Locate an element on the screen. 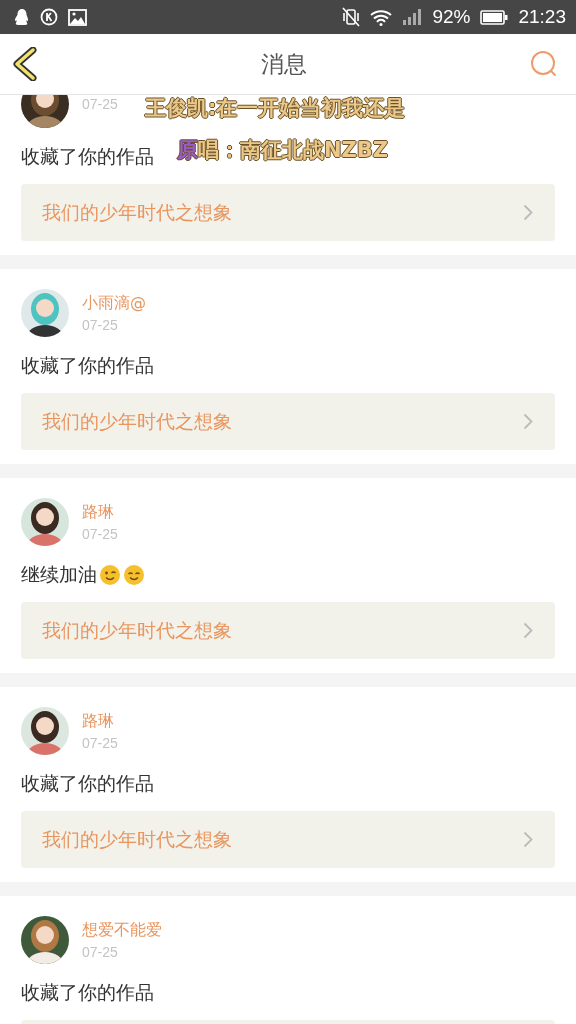 The width and height of the screenshot is (576, 1024). wink-face-icon is located at coordinates (110, 575).